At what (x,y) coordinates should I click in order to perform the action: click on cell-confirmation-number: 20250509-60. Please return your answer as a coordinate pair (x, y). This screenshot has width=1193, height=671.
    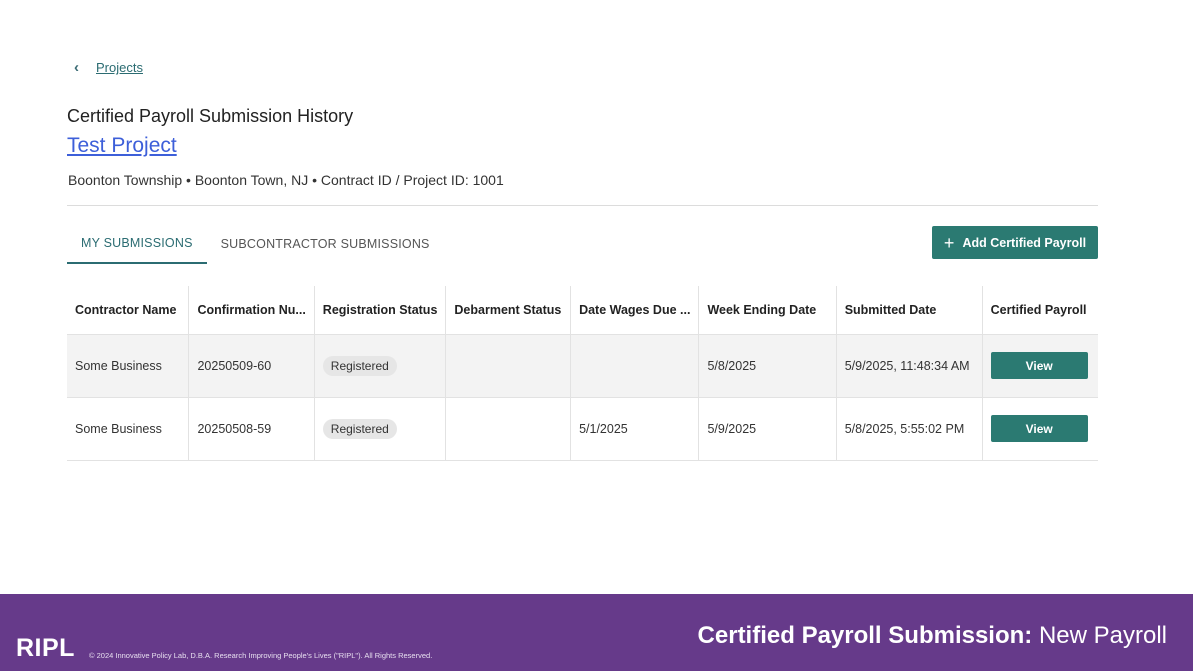
    Looking at the image, I should click on (251, 365).